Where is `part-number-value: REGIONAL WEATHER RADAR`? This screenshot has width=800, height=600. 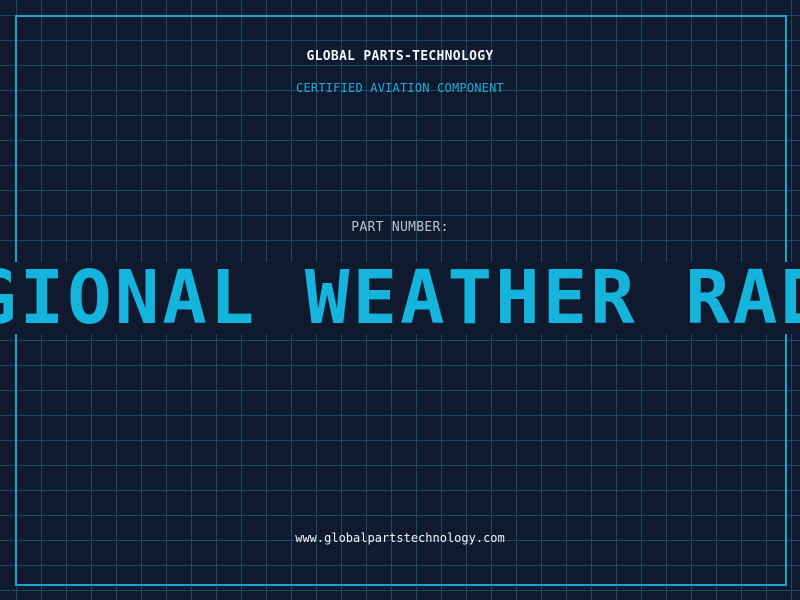 part-number-value: REGIONAL WEATHER RADAR is located at coordinates (400, 298).